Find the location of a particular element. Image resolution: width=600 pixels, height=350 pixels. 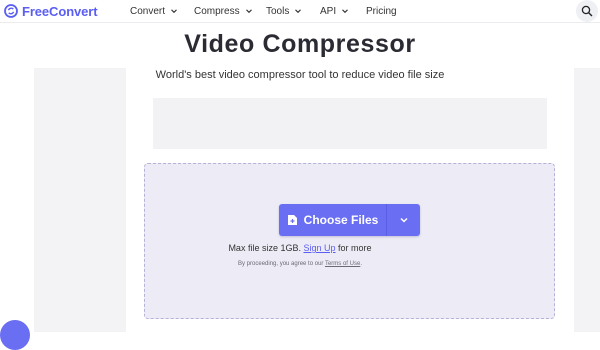

search-button is located at coordinates (587, 11).